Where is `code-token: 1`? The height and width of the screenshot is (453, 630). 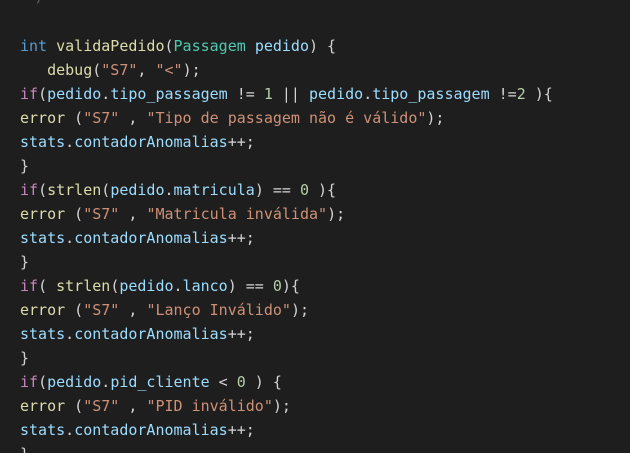 code-token: 1 is located at coordinates (268, 94).